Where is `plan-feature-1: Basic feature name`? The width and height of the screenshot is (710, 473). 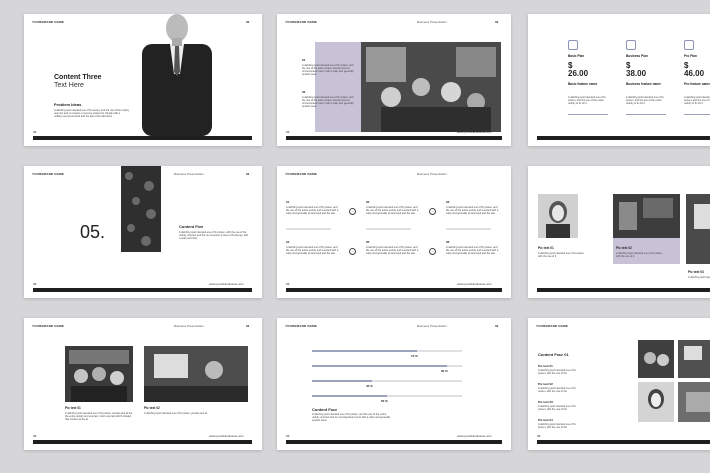 plan-feature-1: Basic feature name is located at coordinates (583, 84).